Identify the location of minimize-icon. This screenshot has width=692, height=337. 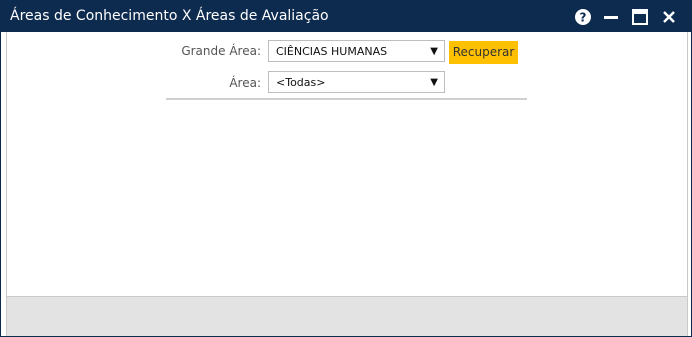
(611, 17).